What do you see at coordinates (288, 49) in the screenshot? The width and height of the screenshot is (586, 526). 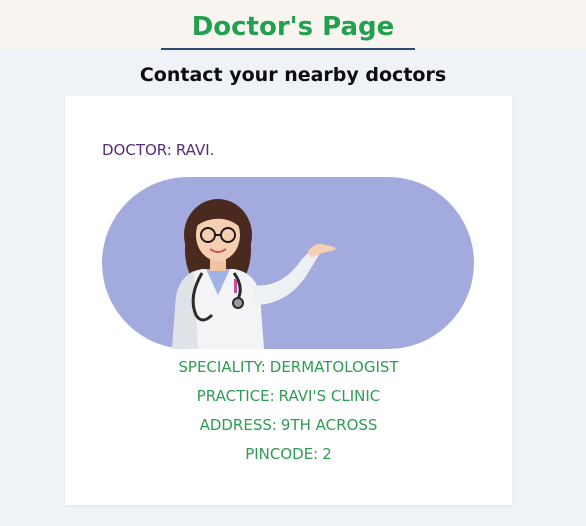 I see `title-underline` at bounding box center [288, 49].